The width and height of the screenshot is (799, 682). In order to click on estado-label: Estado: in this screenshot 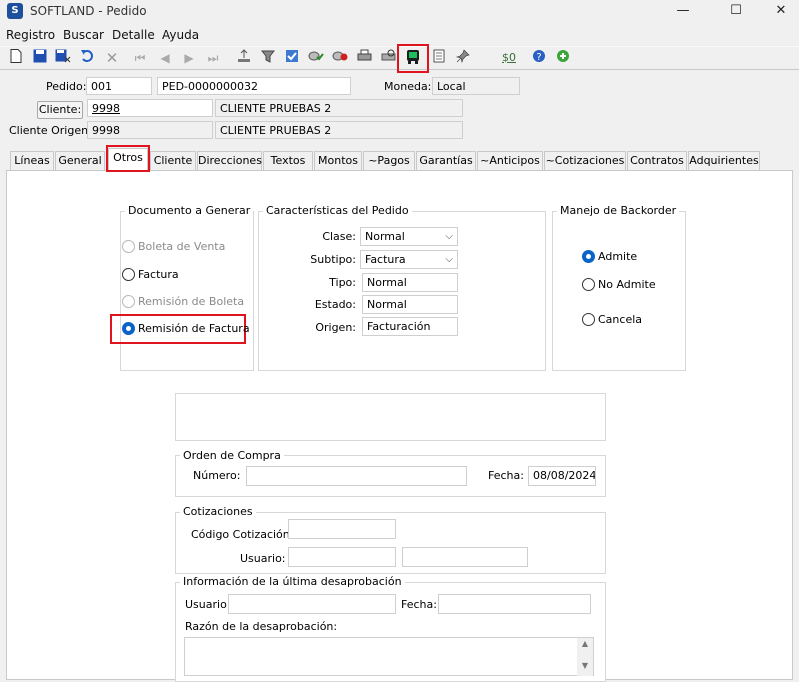, I will do `click(335, 304)`.